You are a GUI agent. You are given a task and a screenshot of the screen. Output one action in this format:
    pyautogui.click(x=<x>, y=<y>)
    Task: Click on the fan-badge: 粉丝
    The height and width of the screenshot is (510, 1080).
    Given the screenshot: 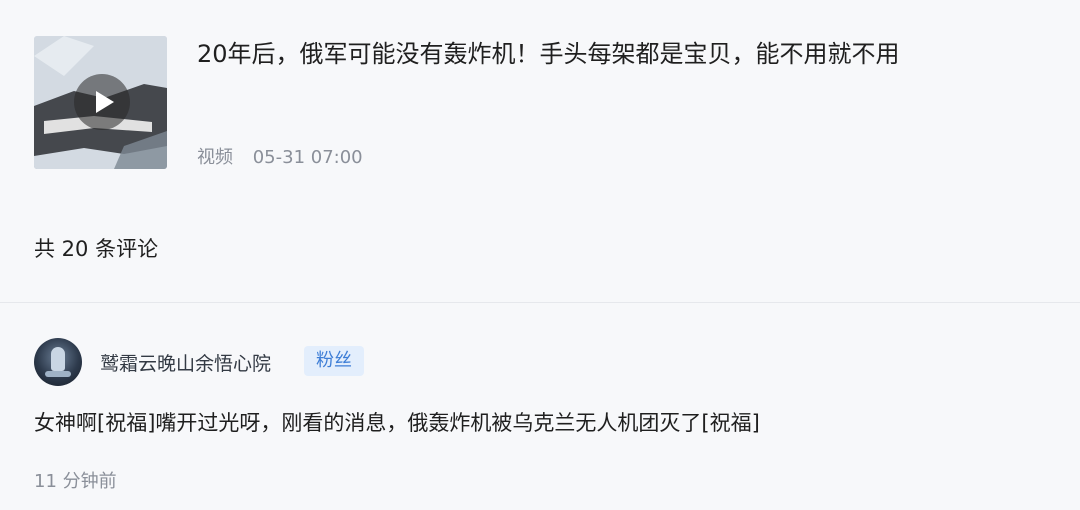 What is the action you would take?
    pyautogui.click(x=334, y=361)
    